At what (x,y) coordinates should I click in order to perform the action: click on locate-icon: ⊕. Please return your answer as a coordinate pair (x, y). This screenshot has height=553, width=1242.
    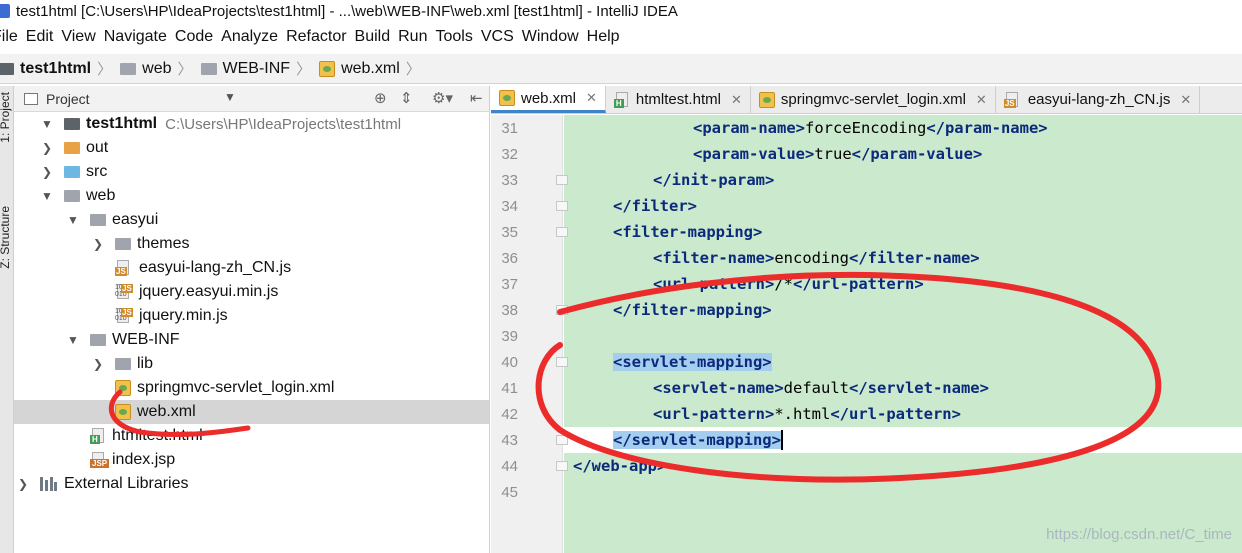
    Looking at the image, I should click on (380, 98).